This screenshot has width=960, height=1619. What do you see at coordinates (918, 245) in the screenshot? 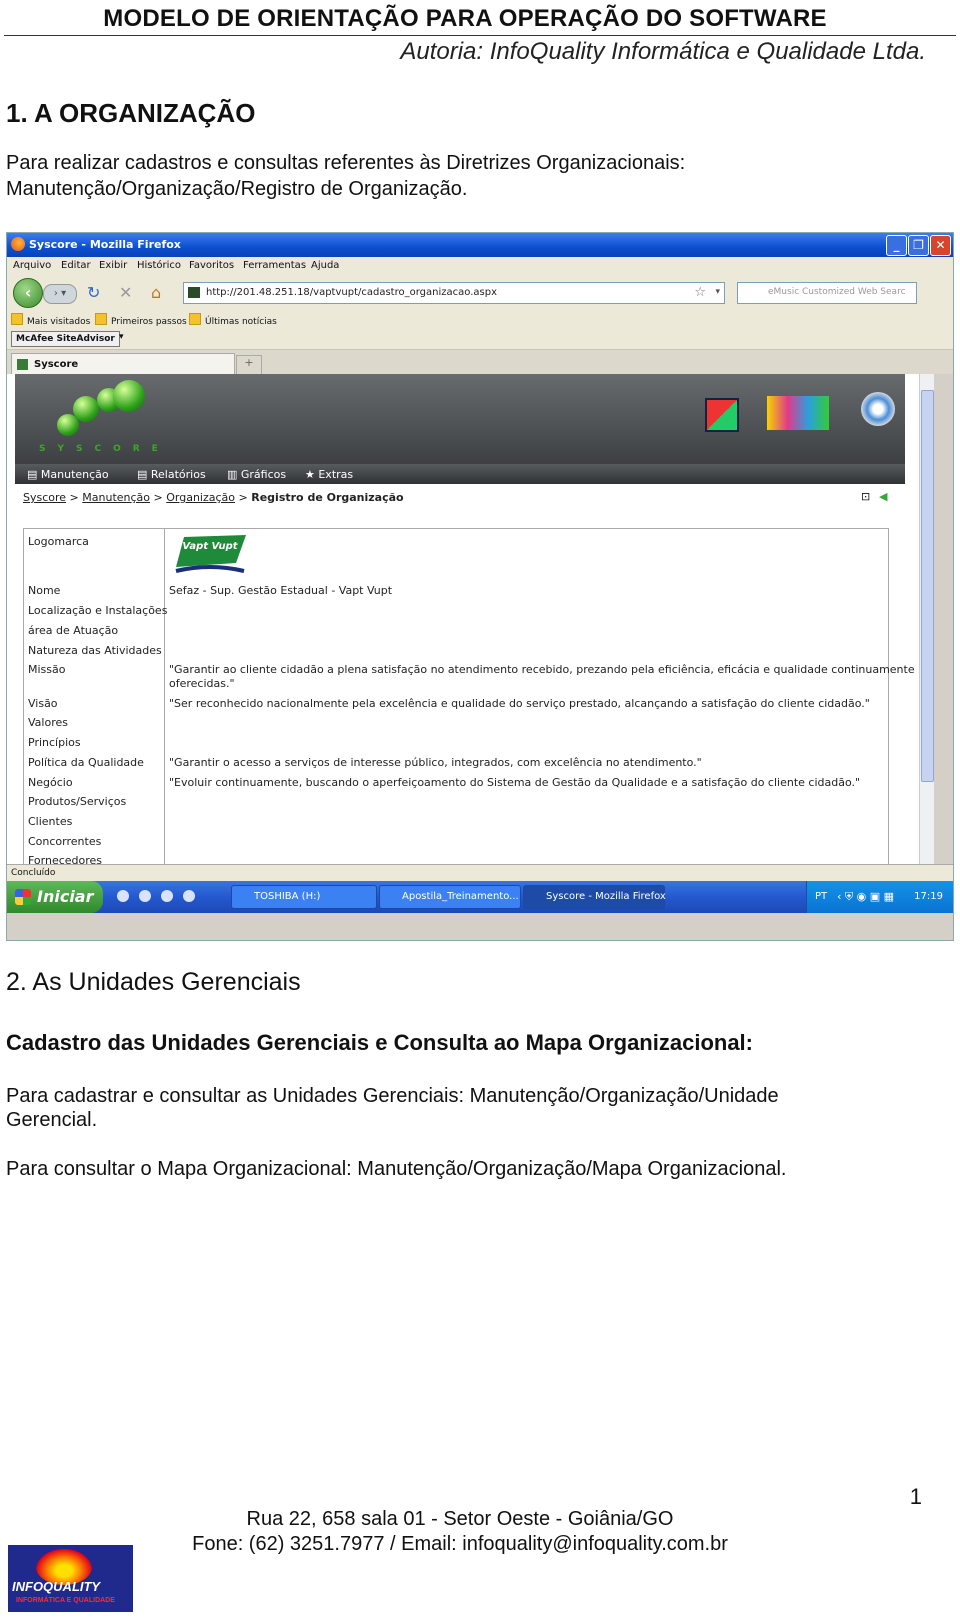
I see `maximize-button: ❐` at bounding box center [918, 245].